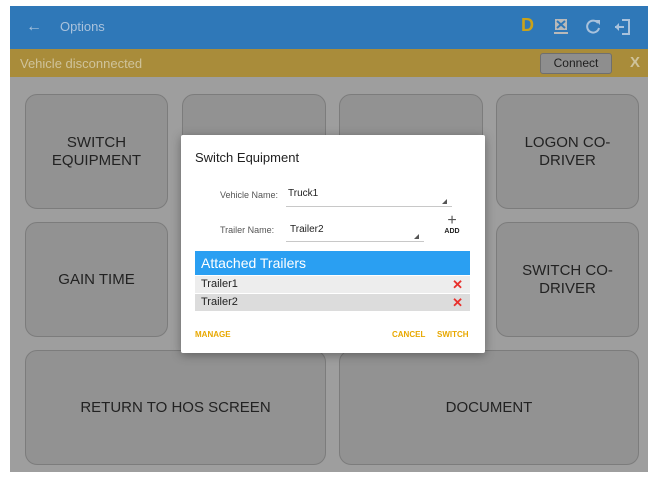  What do you see at coordinates (332, 284) in the screenshot?
I see `attached-trailer-row: Trailer1 ✕` at bounding box center [332, 284].